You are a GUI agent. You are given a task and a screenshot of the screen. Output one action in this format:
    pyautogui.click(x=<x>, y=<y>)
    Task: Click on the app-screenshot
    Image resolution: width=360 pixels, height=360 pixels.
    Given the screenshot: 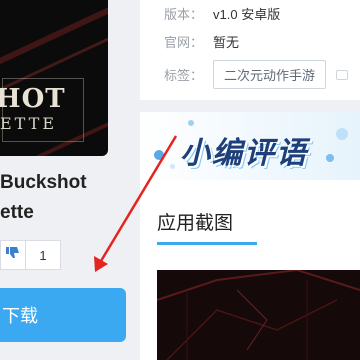 What is the action you would take?
    pyautogui.click(x=258, y=315)
    